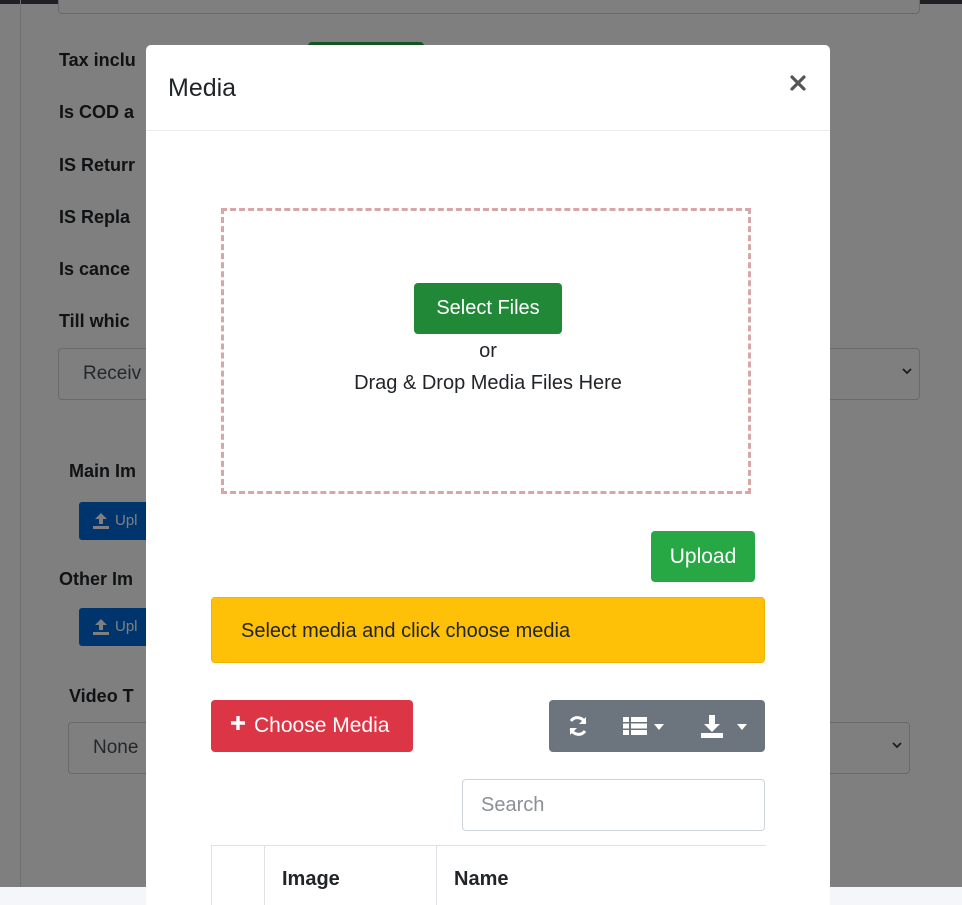 This screenshot has width=962, height=905. Describe the element at coordinates (703, 556) in the screenshot. I see `upload-button: Upload` at that location.